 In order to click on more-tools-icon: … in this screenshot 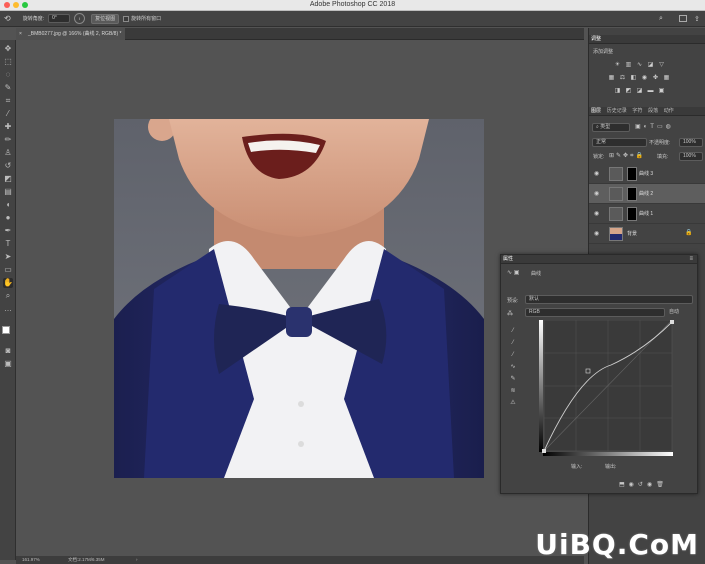, I will do `click(8, 309)`.